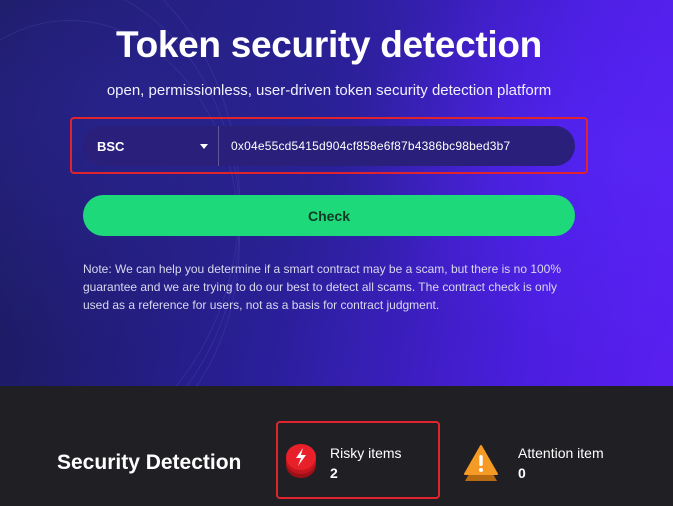  I want to click on chain-select: BSC, so click(151, 146).